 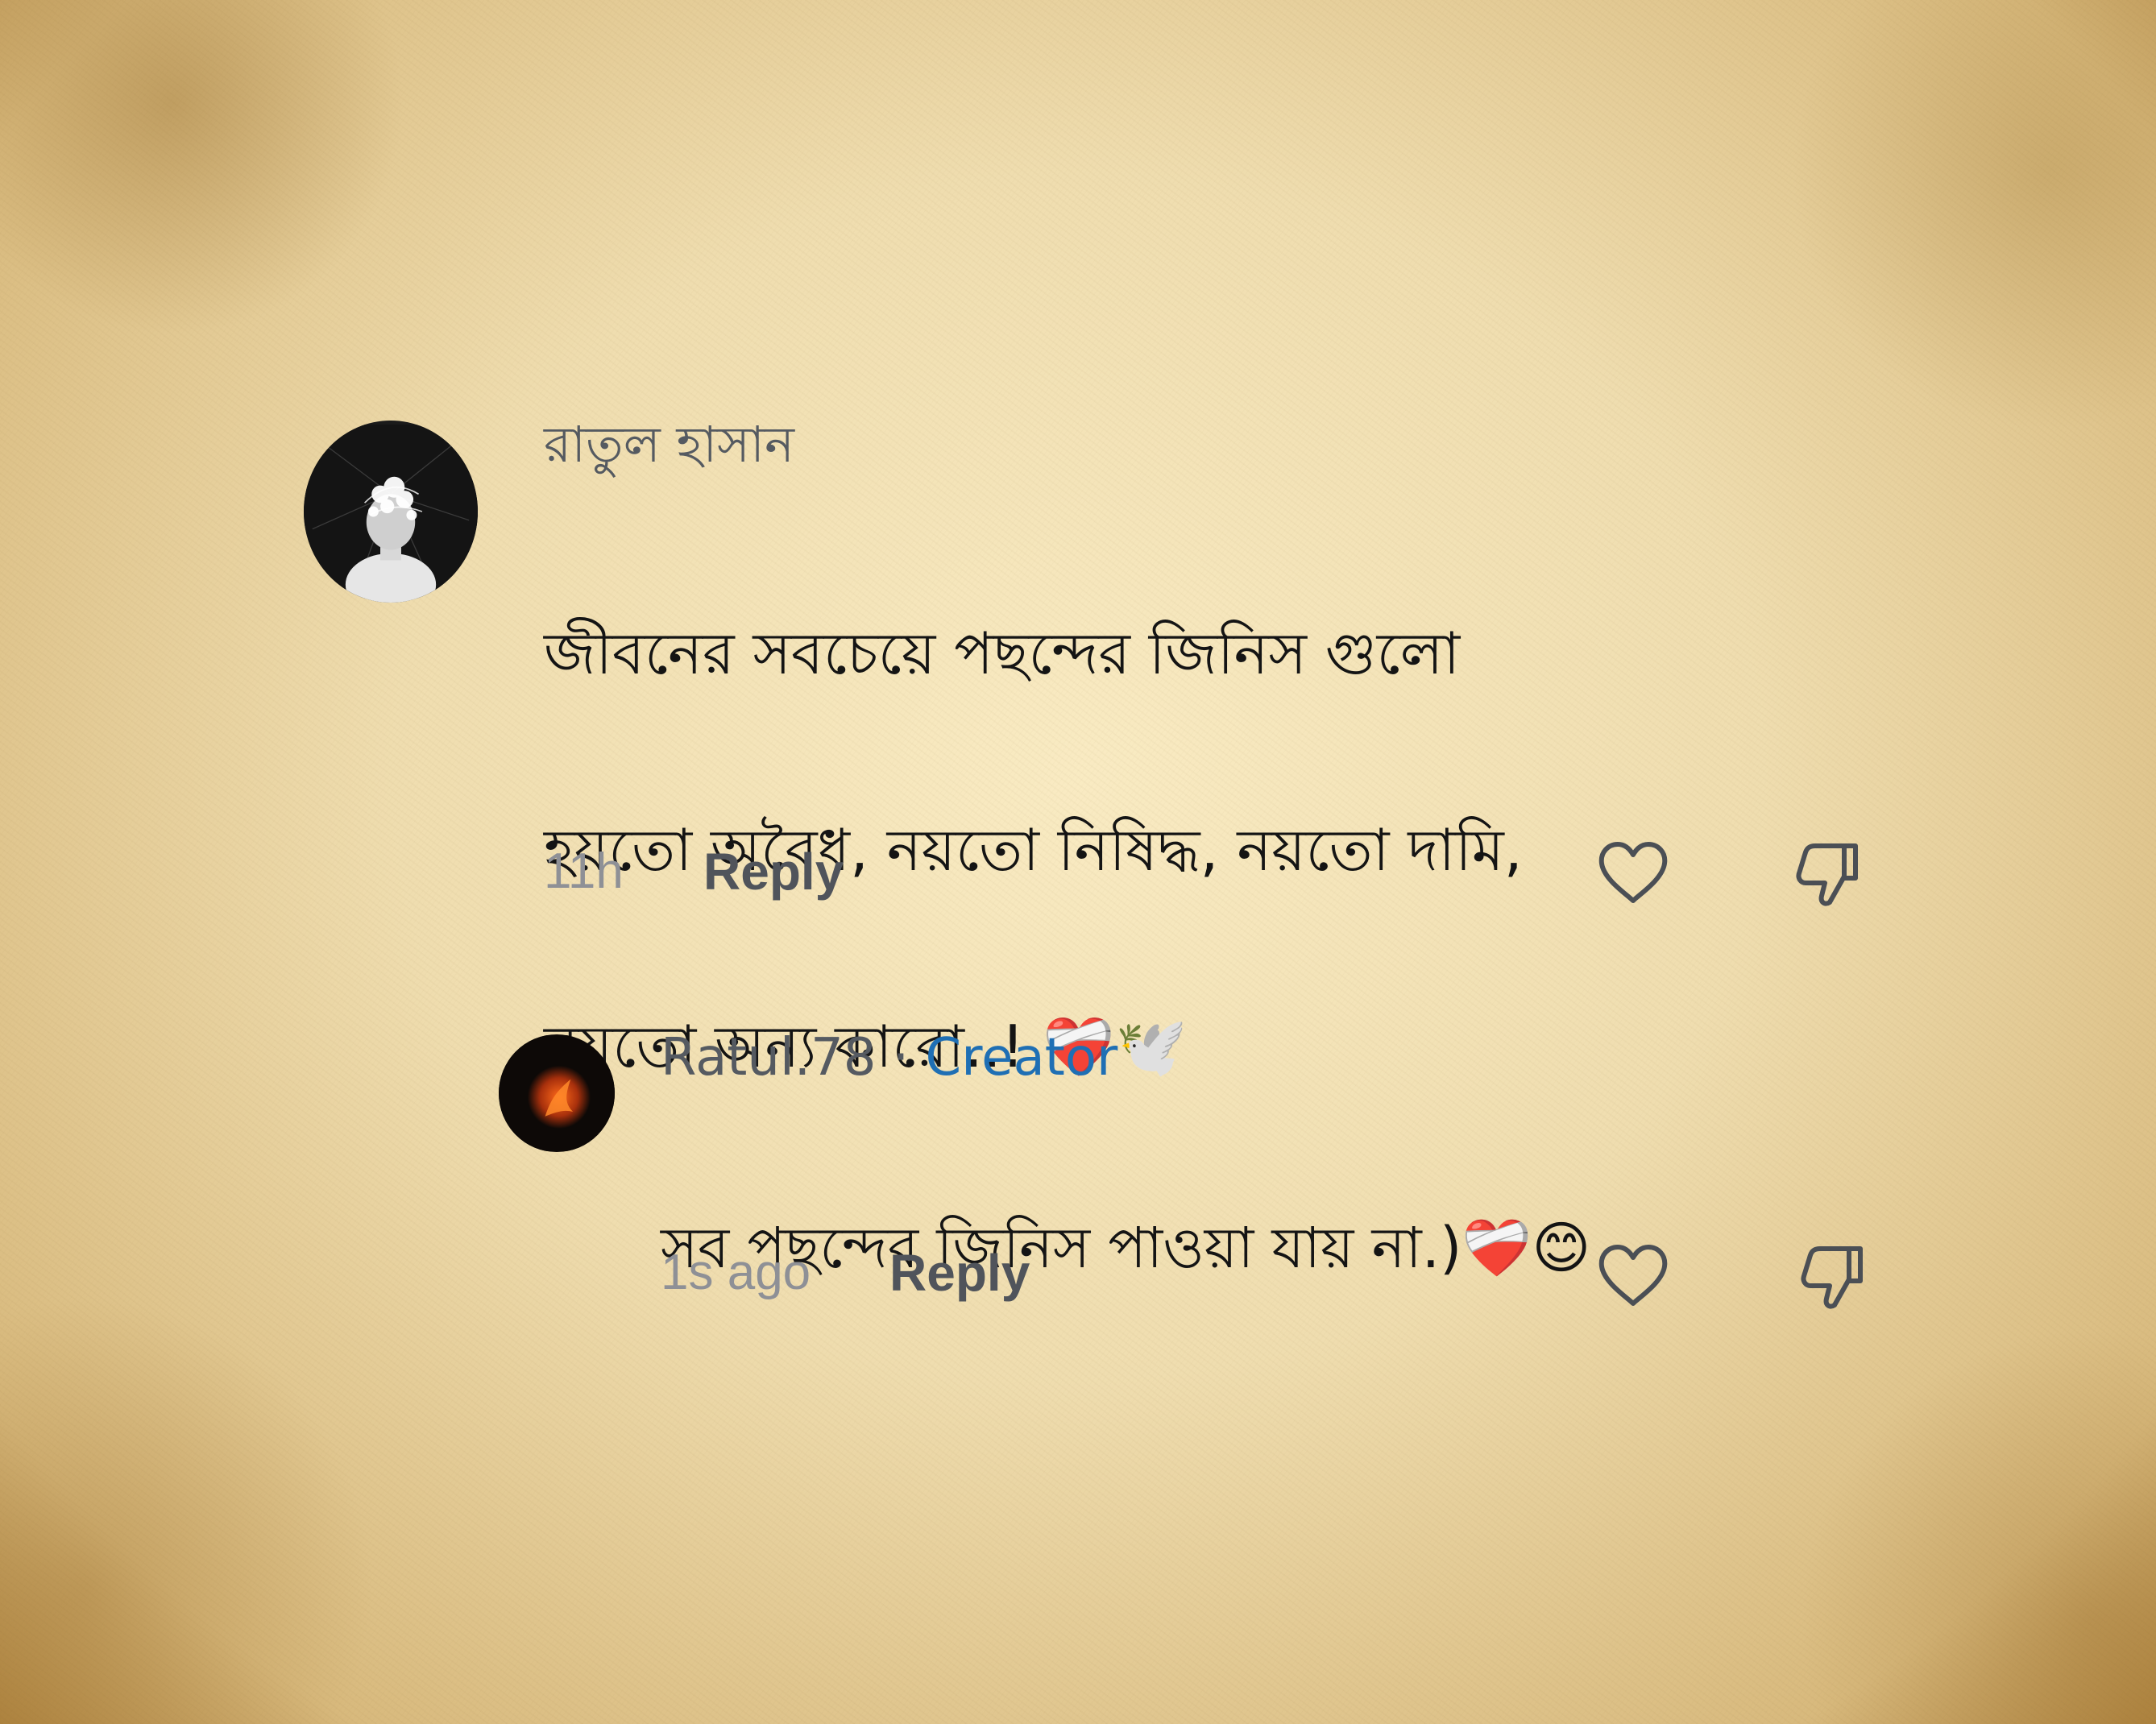 I want to click on emoji: ❤️‍🩹😊, so click(x=1526, y=1248).